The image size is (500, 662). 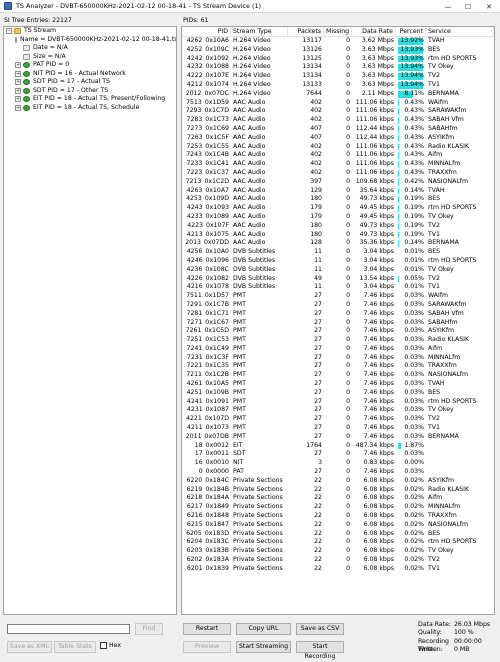 I want to click on table-row: 4231 0x1087 PMT 27 0 7.46 kbps 0.03% TV Okey, so click(x=338, y=410).